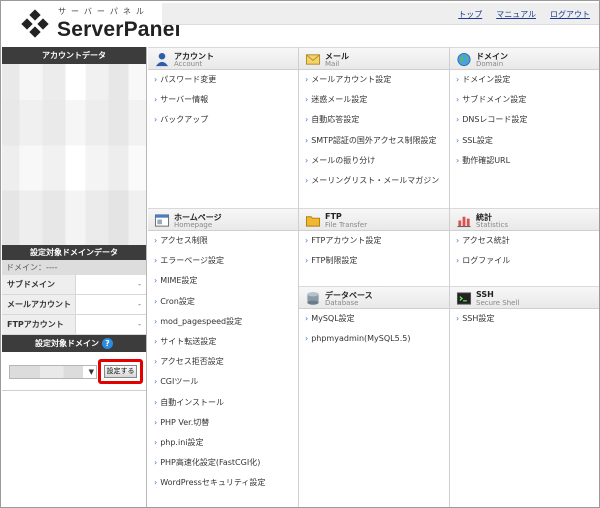 The image size is (600, 508). I want to click on menu-list: › パスワード変更 › サーバー情報 › バックアップ, so click(223, 100).